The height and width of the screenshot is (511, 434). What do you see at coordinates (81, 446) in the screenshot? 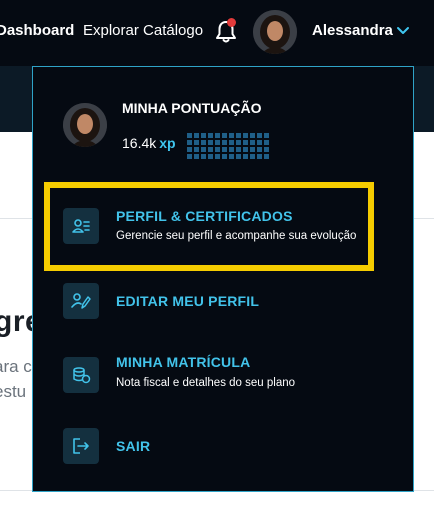
I see `logout-icon` at bounding box center [81, 446].